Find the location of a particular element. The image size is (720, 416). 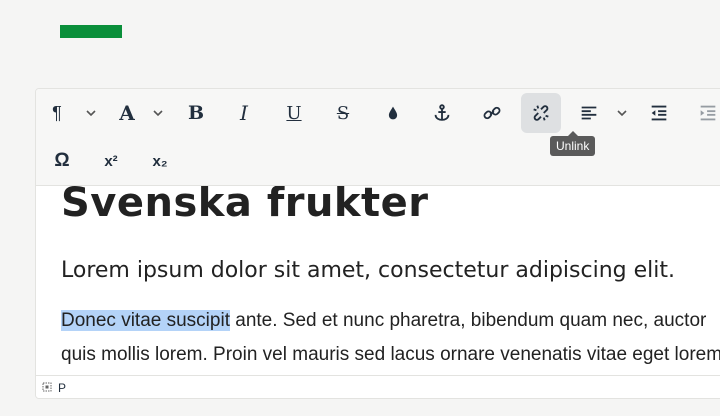

brand-logo is located at coordinates (91, 31).